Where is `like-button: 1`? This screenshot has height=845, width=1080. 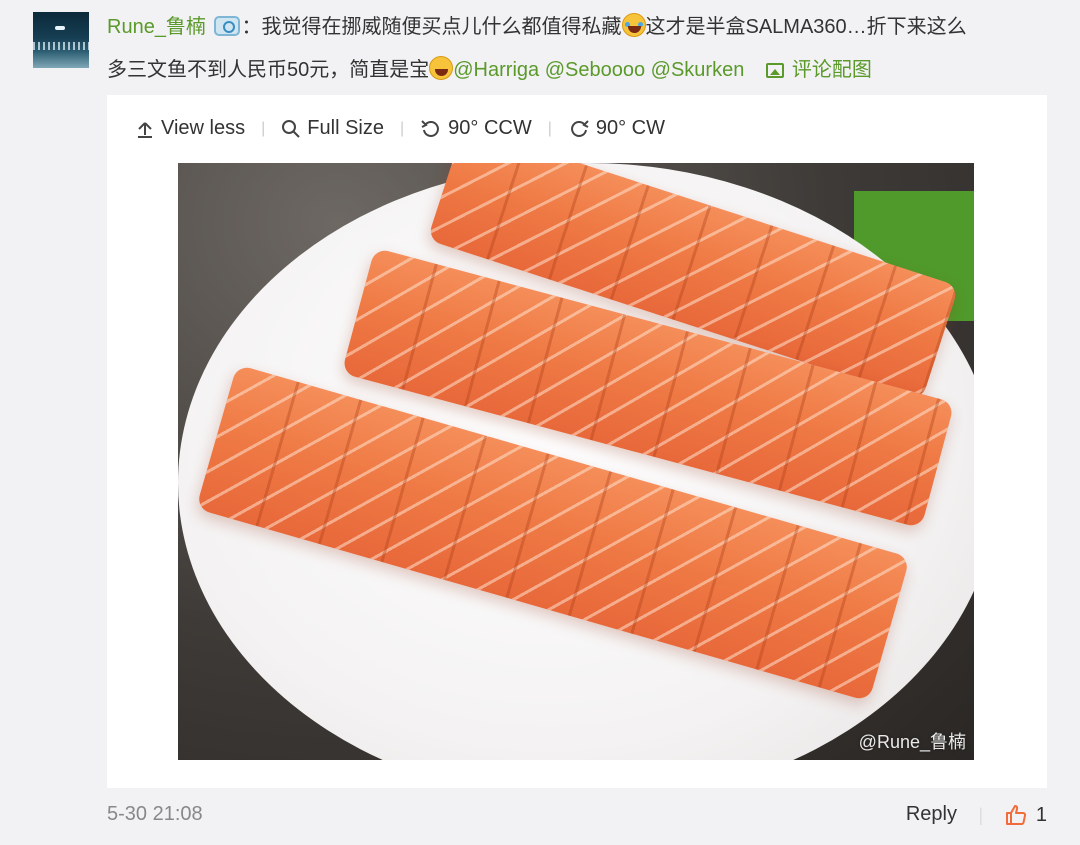 like-button: 1 is located at coordinates (1025, 815).